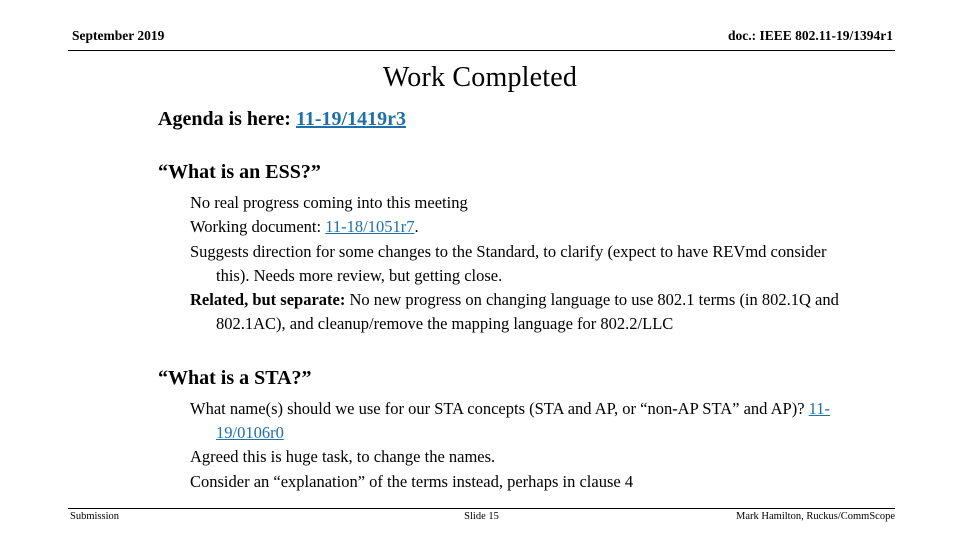 The image size is (960, 540). Describe the element at coordinates (559, 119) in the screenshot. I see `agenda-line: Agenda is here: 11-19/1419r3` at that location.